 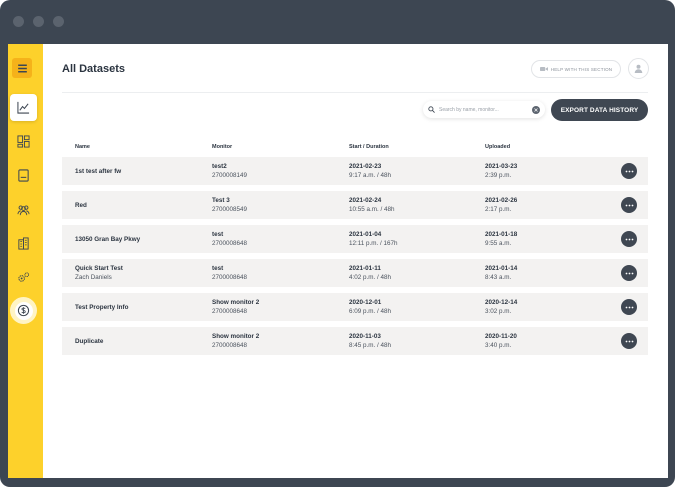 I want to click on sidebar-item-users, so click(x=23, y=209).